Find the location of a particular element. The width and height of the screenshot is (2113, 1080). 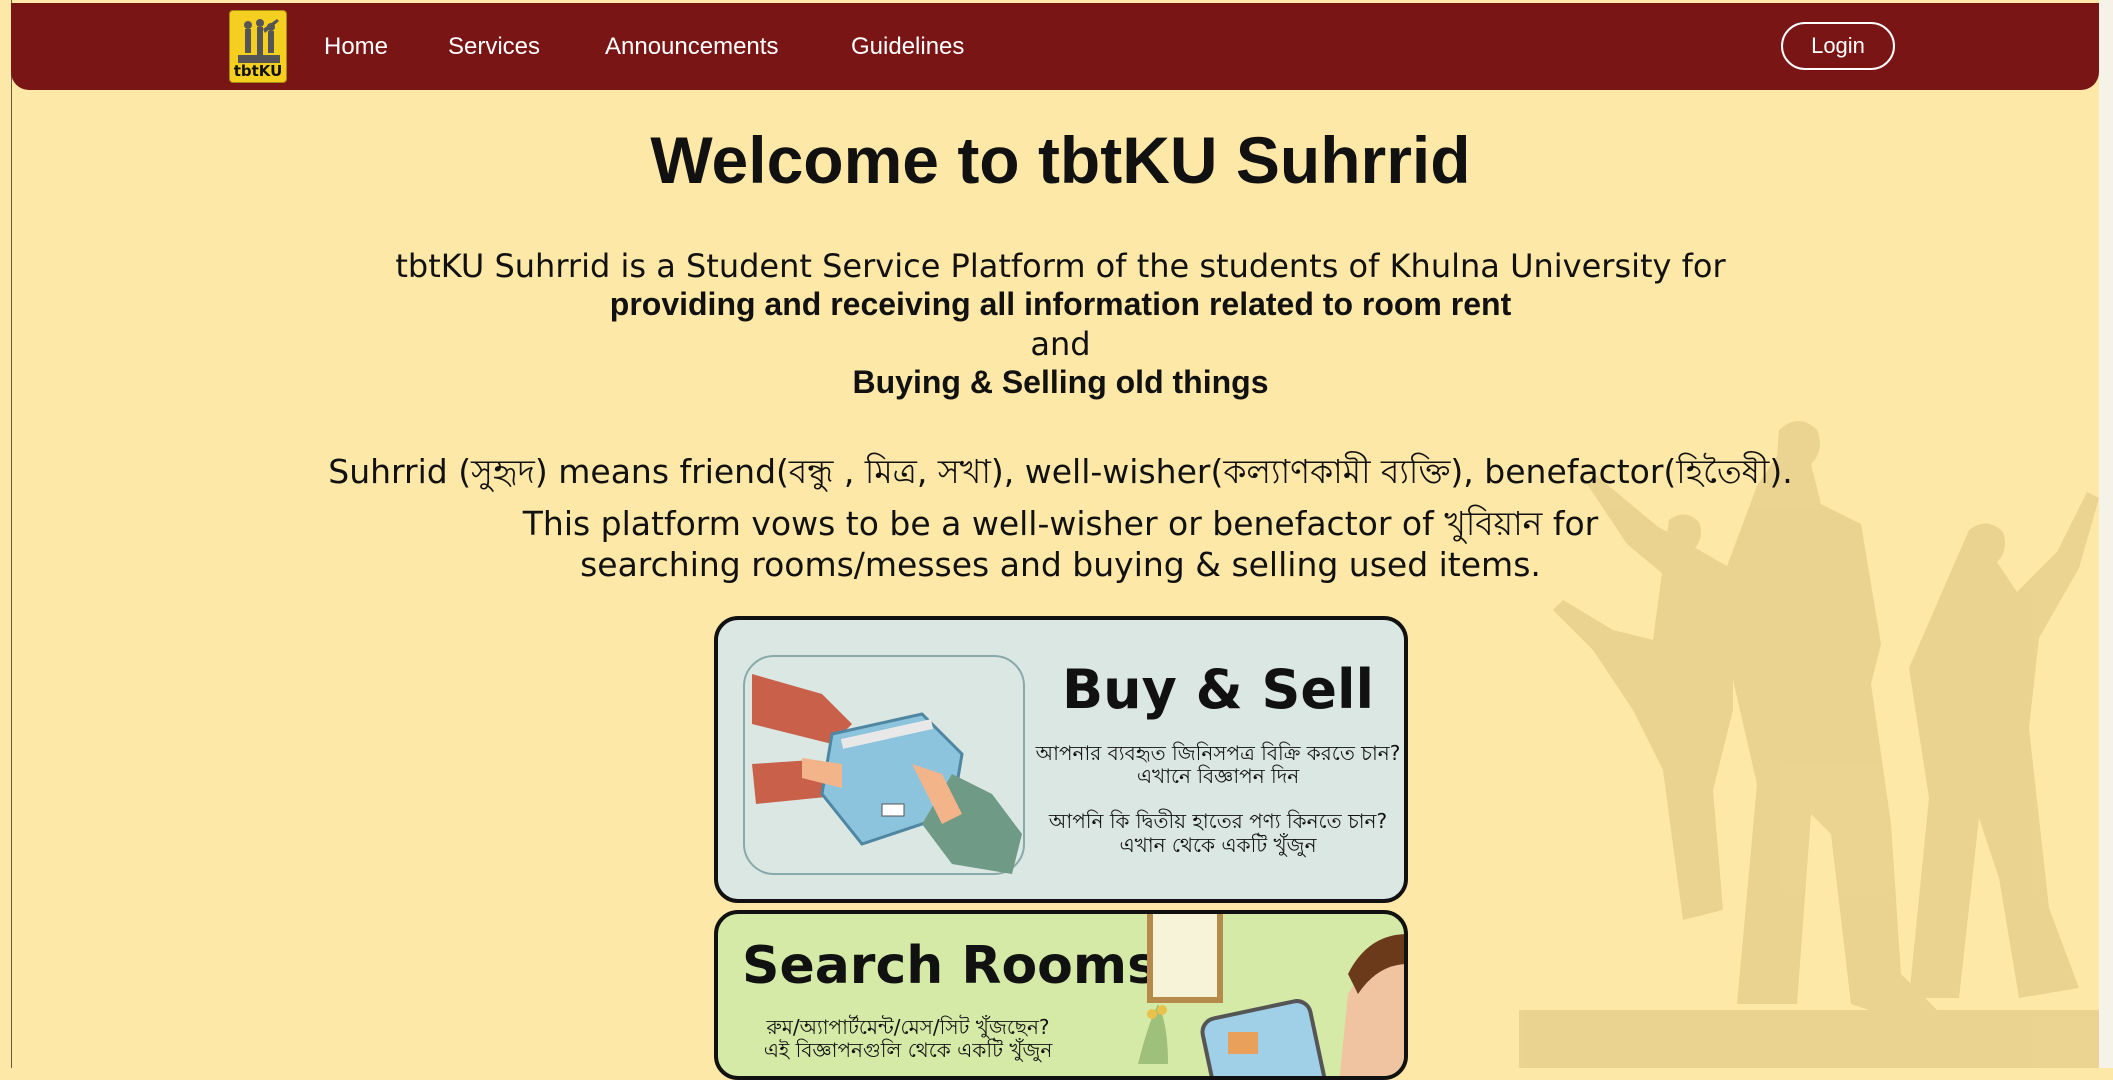

buy-sell-line-4: এখান থেকে একটি খুঁজুন is located at coordinates (1218, 845).